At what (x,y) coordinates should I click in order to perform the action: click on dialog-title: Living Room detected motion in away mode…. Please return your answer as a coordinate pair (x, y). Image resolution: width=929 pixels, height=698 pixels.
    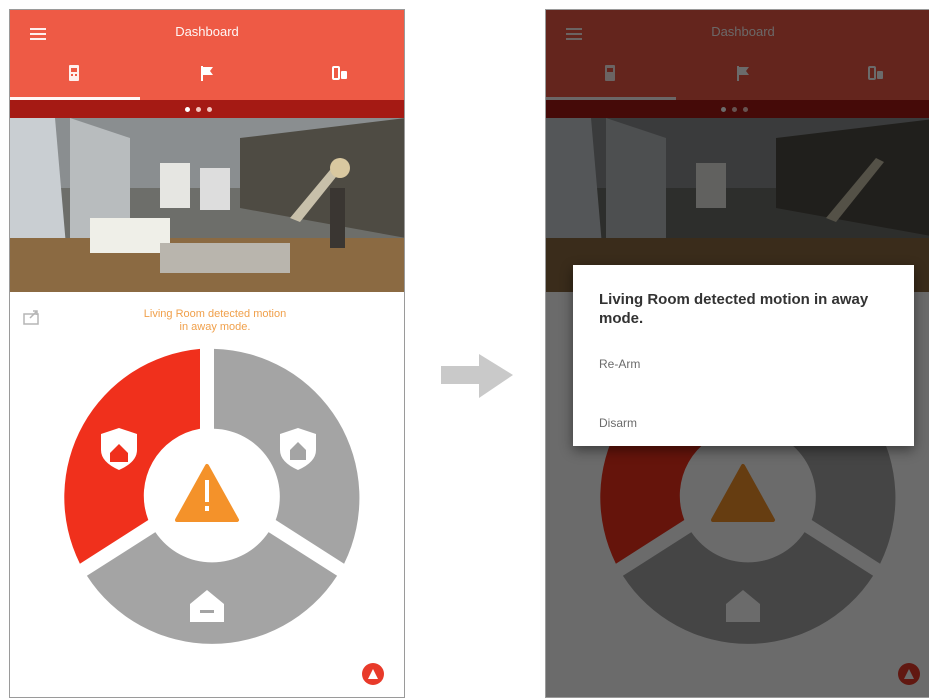
    Looking at the image, I should click on (734, 309).